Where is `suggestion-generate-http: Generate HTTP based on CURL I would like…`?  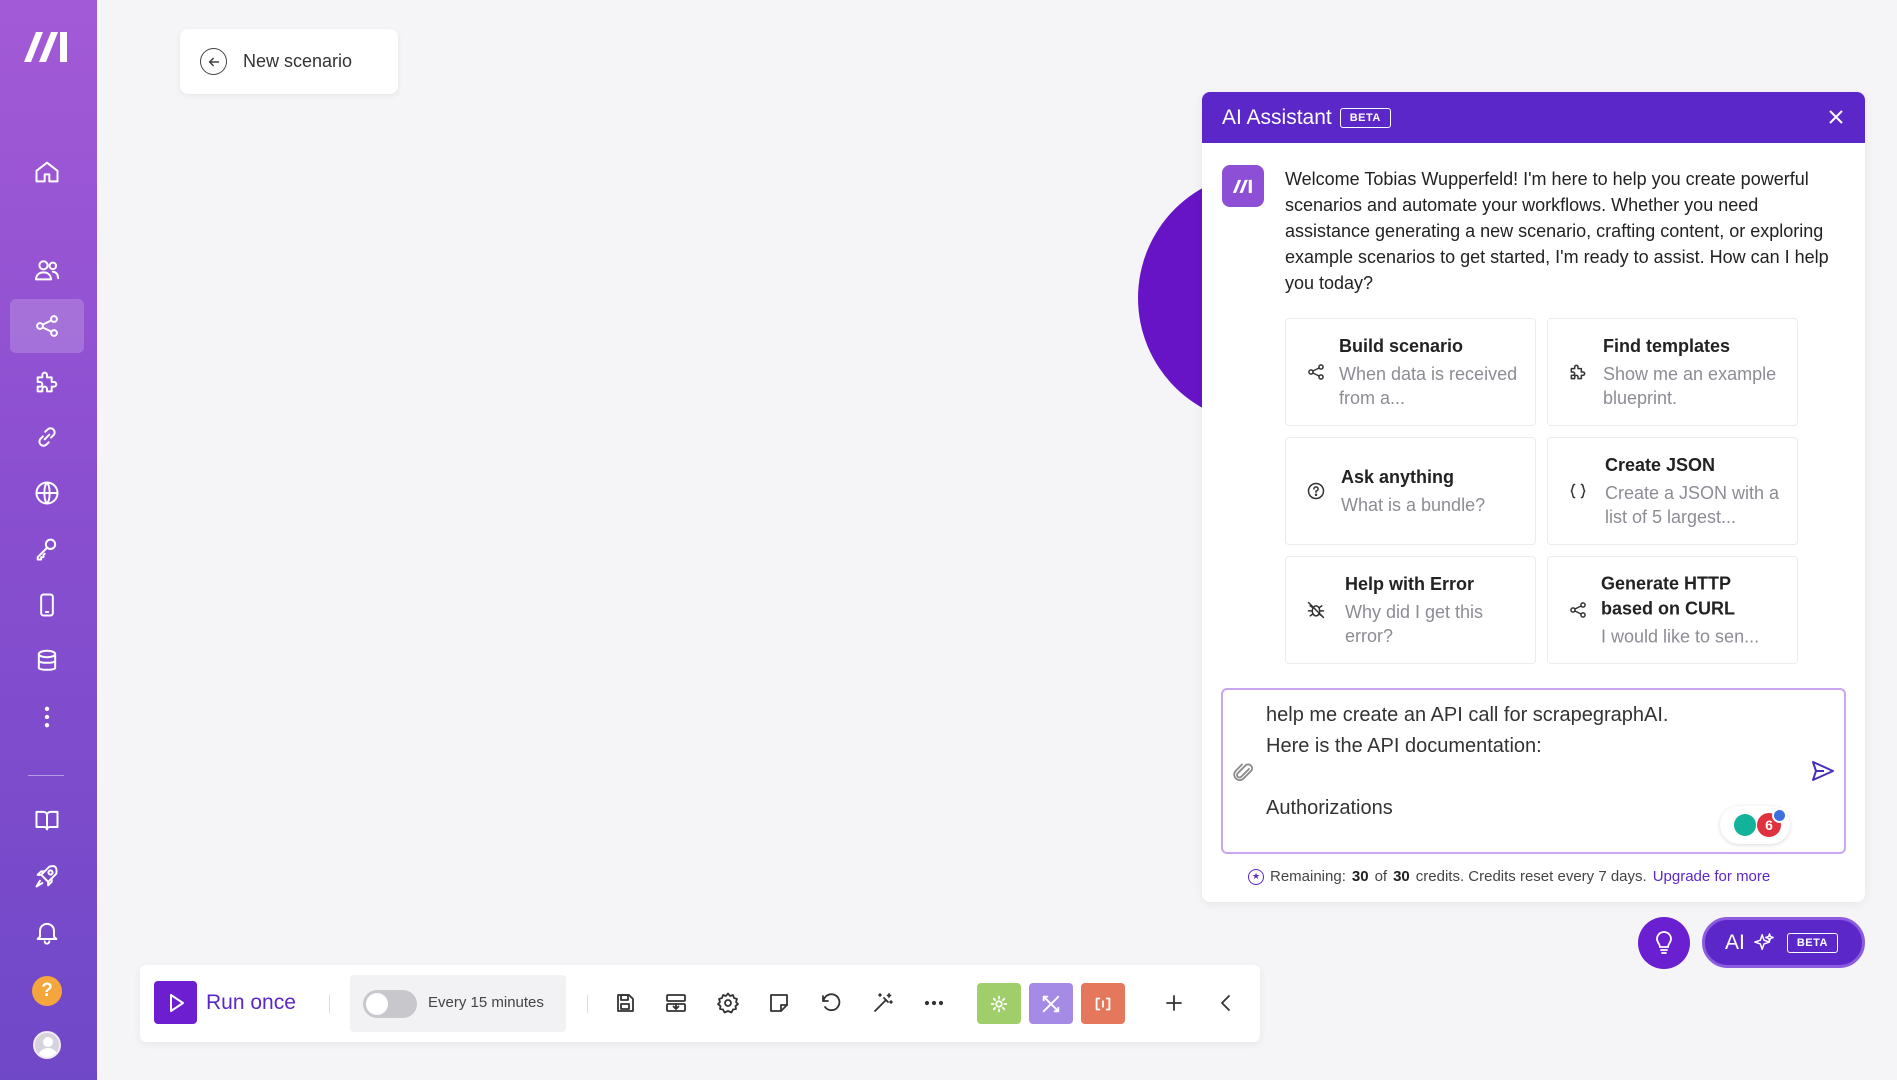 suggestion-generate-http: Generate HTTP based on CURL I would like… is located at coordinates (1672, 610).